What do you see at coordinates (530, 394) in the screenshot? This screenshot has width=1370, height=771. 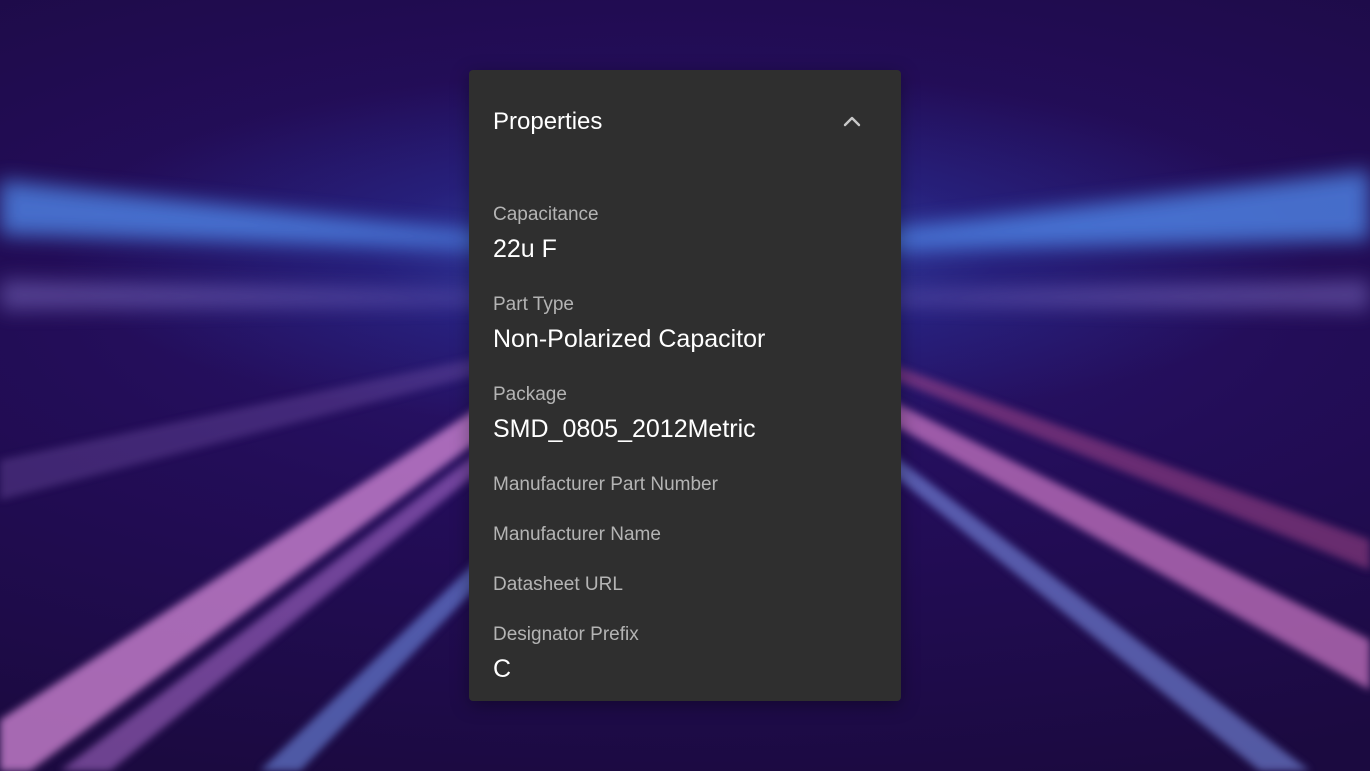 I see `property-label: Package` at bounding box center [530, 394].